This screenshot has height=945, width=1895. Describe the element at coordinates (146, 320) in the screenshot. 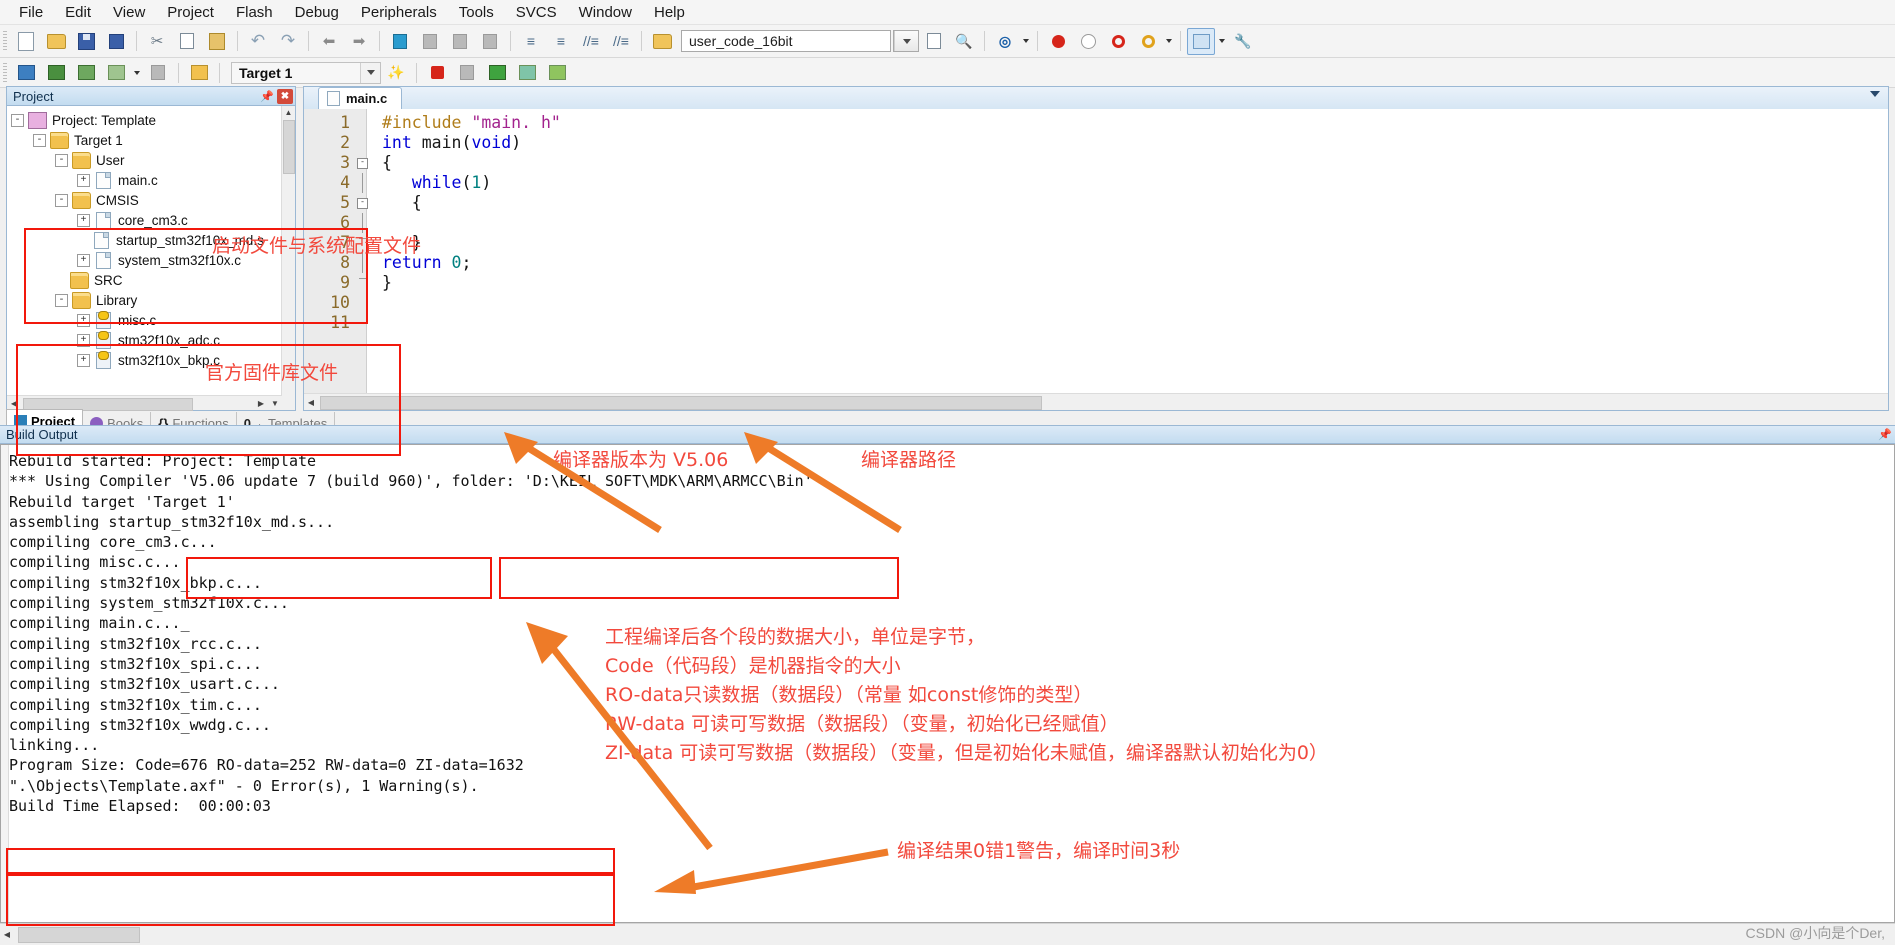

I see `tree-item: + misc.c` at that location.